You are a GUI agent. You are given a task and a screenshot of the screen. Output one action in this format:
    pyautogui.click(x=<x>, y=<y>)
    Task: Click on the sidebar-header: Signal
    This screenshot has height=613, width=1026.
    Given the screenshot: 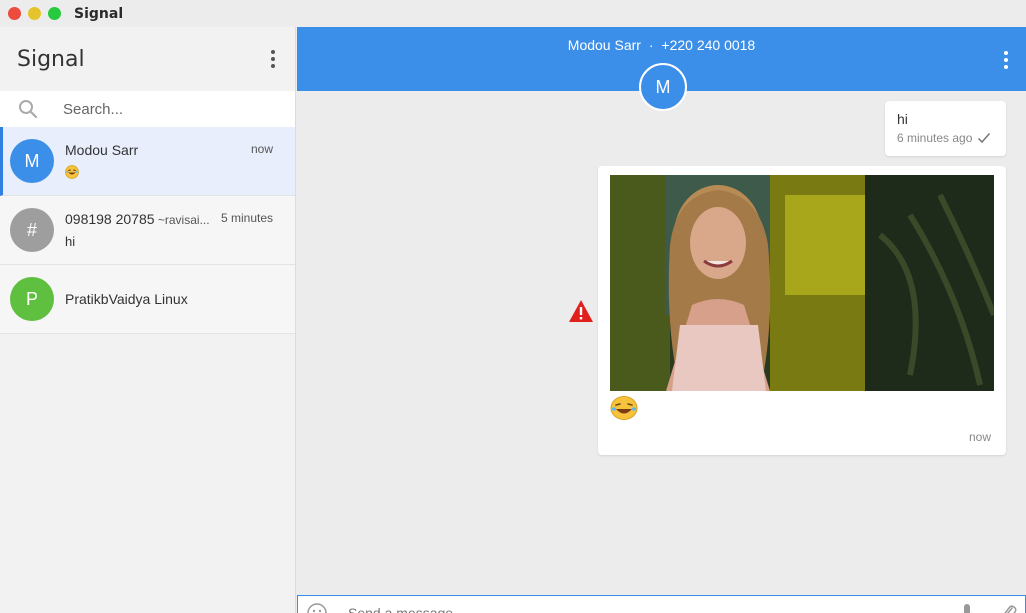 What is the action you would take?
    pyautogui.click(x=147, y=59)
    